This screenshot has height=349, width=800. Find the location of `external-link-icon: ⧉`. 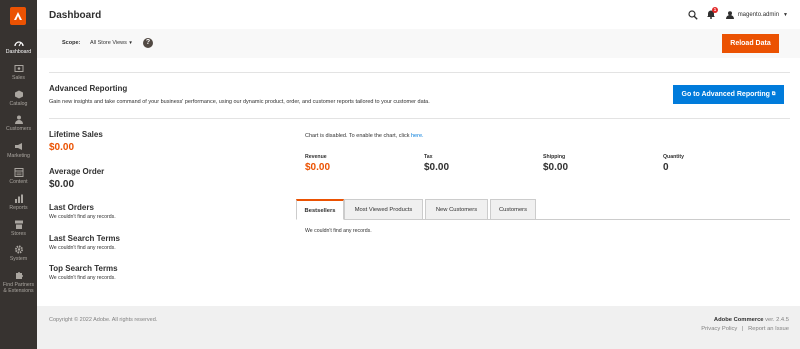

external-link-icon: ⧉ is located at coordinates (773, 94).